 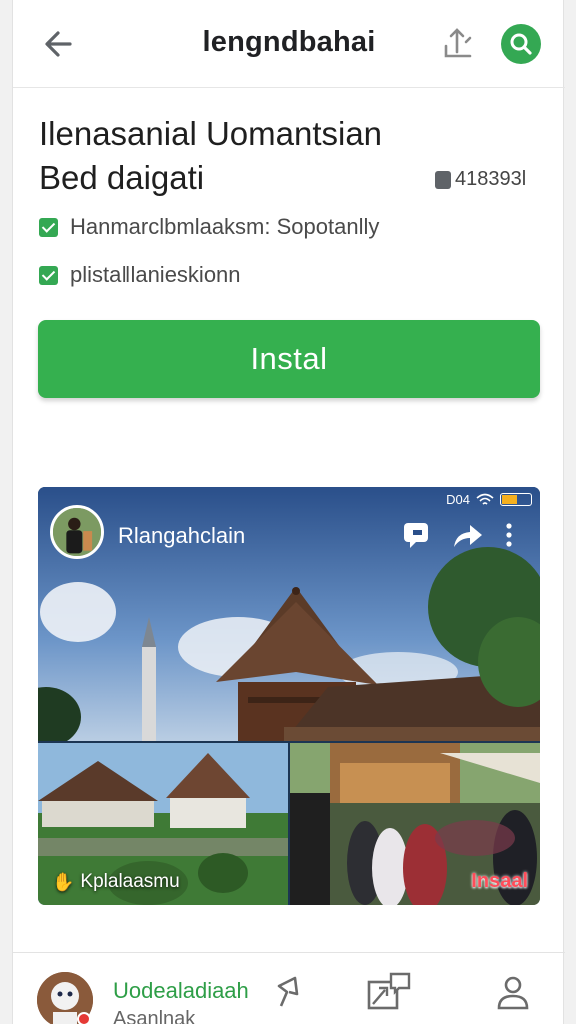 What do you see at coordinates (155, 274) in the screenshot?
I see `feature-label: plistaǁlanieskionn` at bounding box center [155, 274].